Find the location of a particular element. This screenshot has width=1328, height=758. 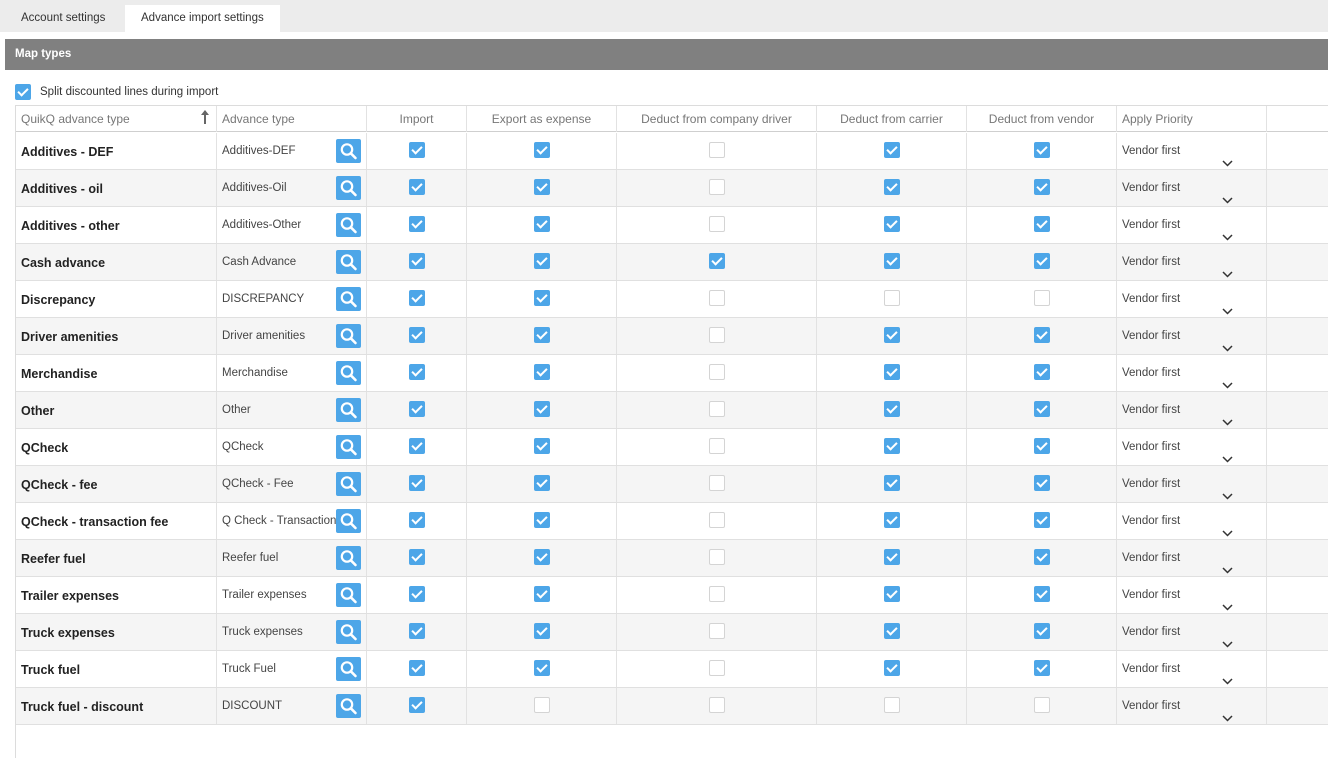

column-header-deduct-vendor: Deduct from vendor is located at coordinates (1042, 119).